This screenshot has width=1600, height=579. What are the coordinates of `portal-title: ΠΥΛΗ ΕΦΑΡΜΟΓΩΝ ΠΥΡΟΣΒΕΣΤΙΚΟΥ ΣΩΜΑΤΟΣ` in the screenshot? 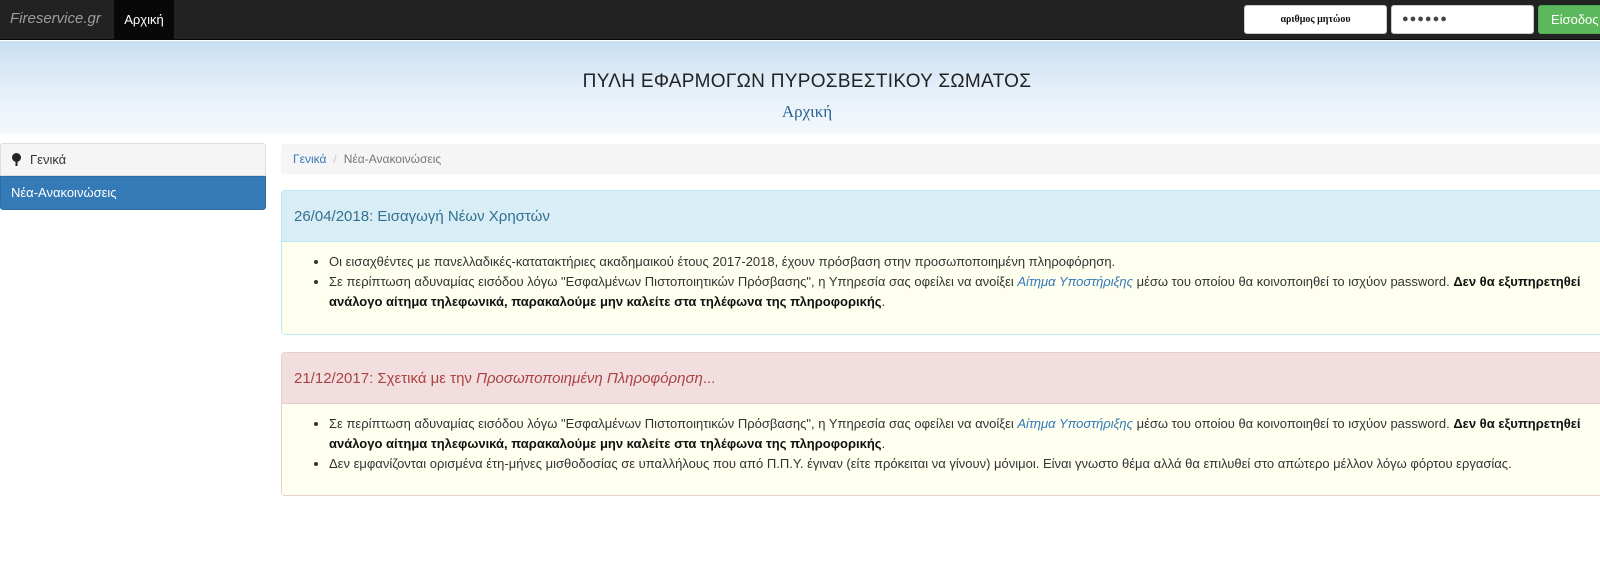 It's located at (807, 81).